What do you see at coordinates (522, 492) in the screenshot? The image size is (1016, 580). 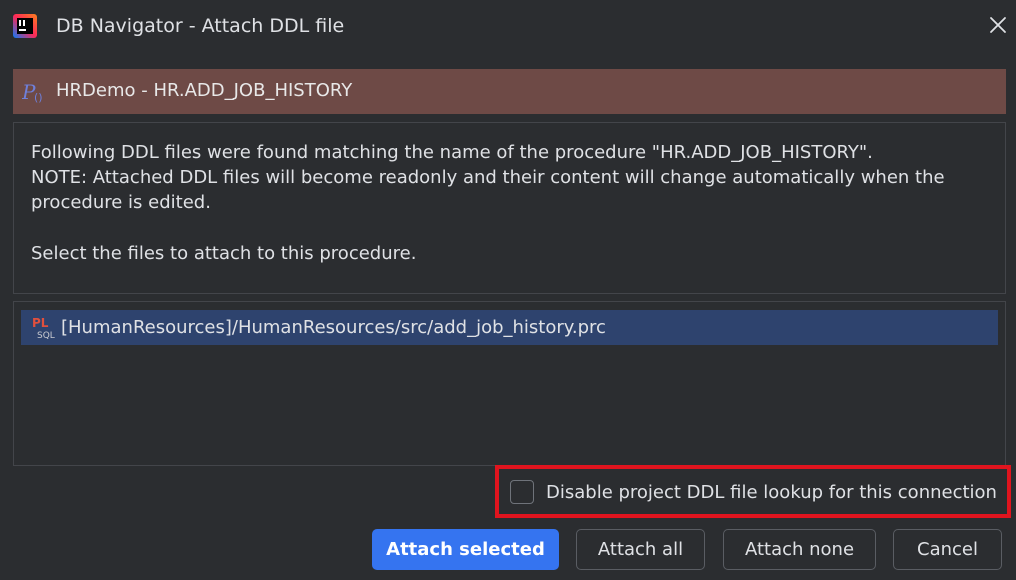 I see `disable-lookup-checkbox` at bounding box center [522, 492].